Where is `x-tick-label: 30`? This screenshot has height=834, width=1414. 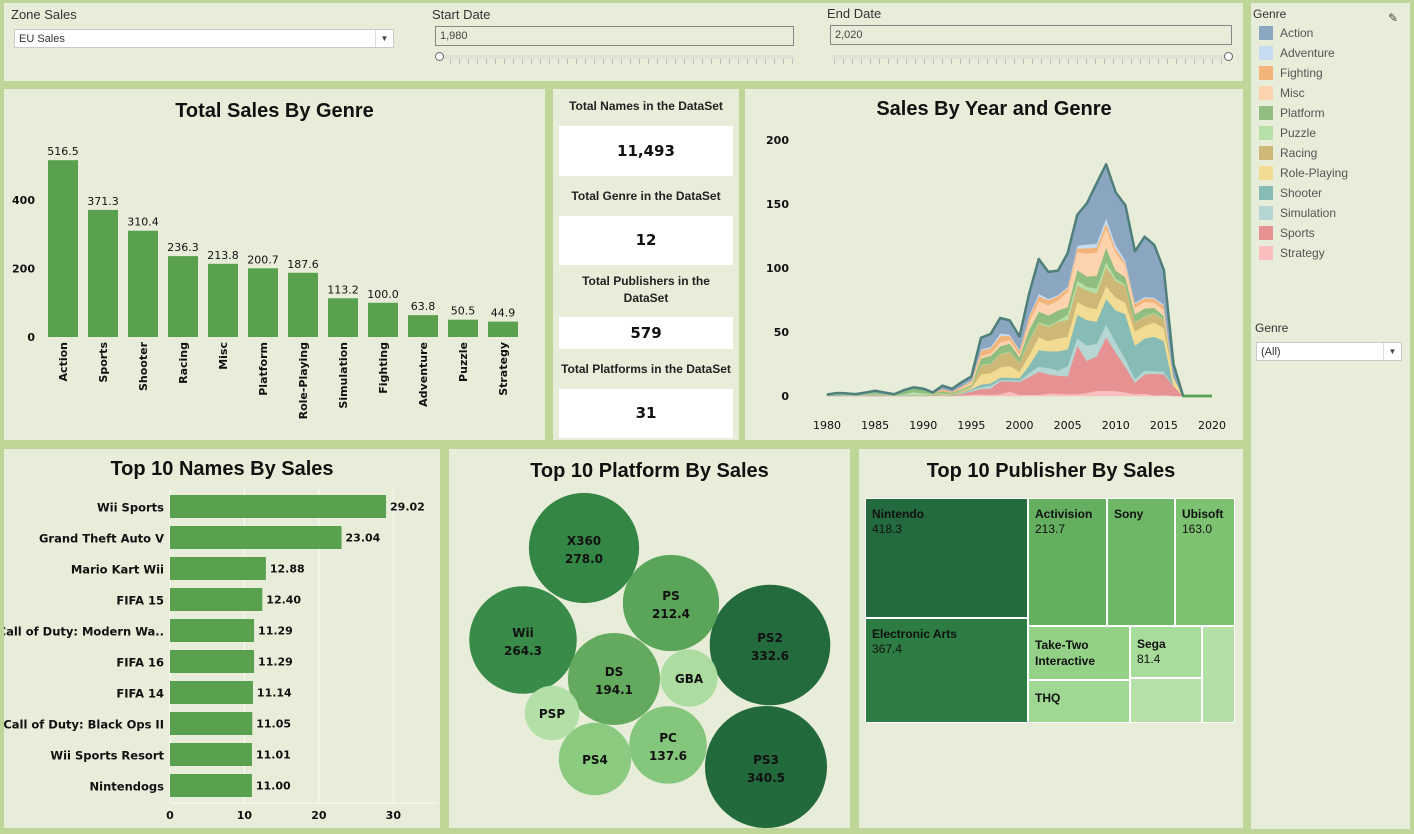 x-tick-label: 30 is located at coordinates (394, 815).